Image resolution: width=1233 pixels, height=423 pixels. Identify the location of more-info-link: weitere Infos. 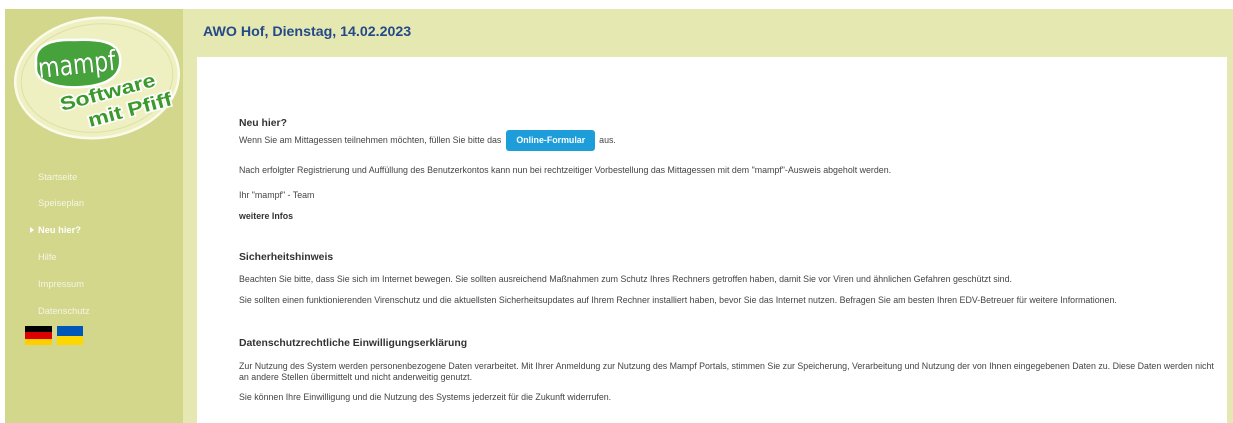
(266, 216).